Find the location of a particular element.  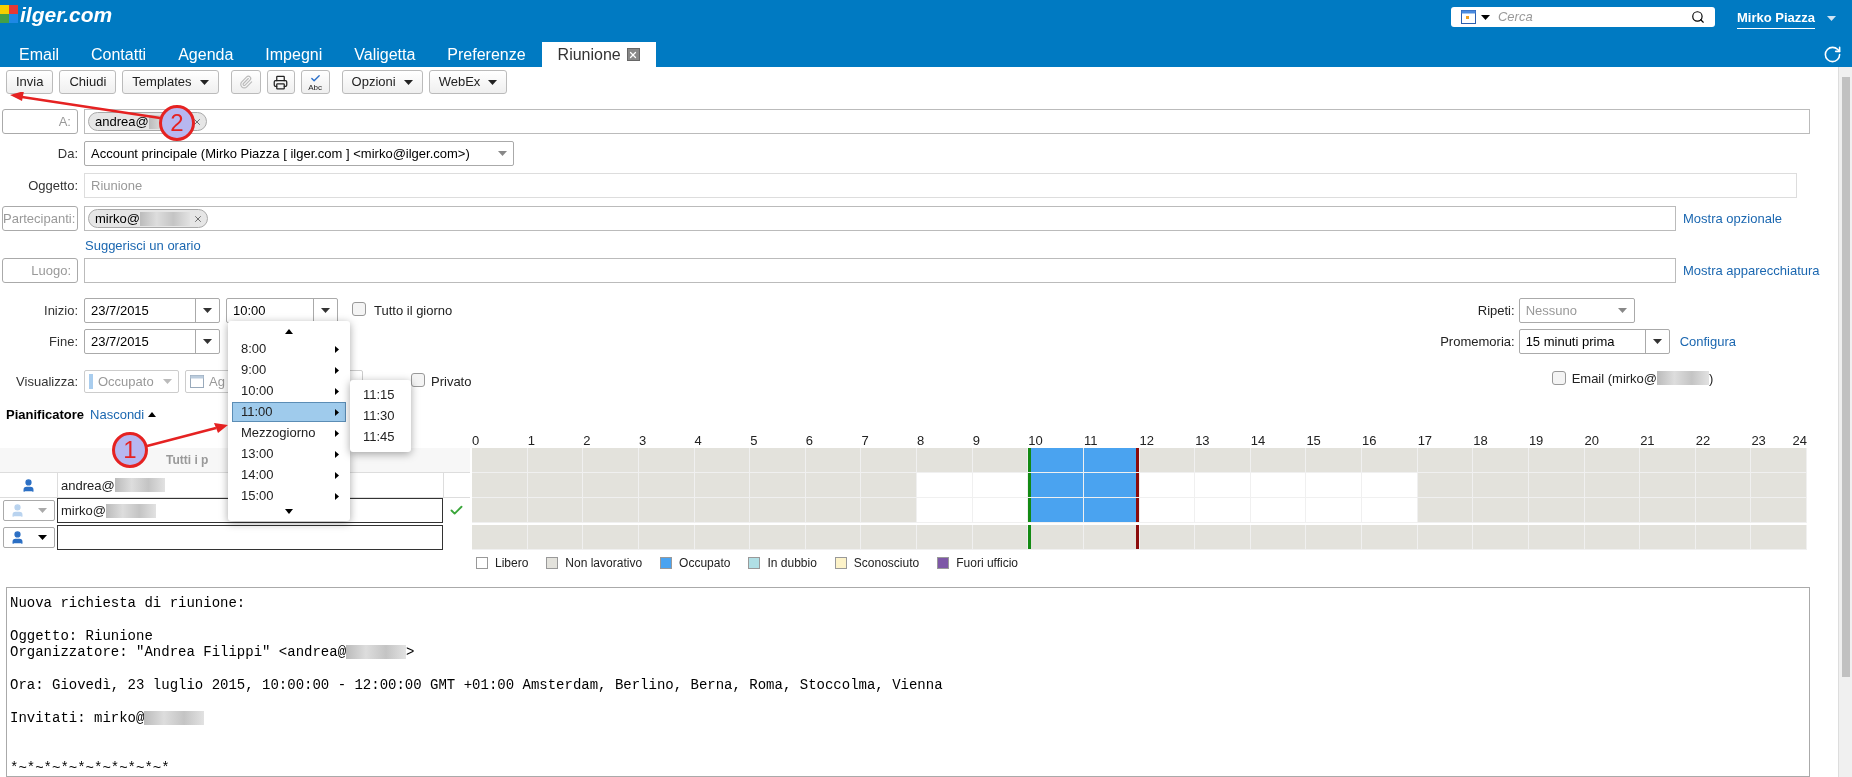

field-label: Da: is located at coordinates (67, 154).